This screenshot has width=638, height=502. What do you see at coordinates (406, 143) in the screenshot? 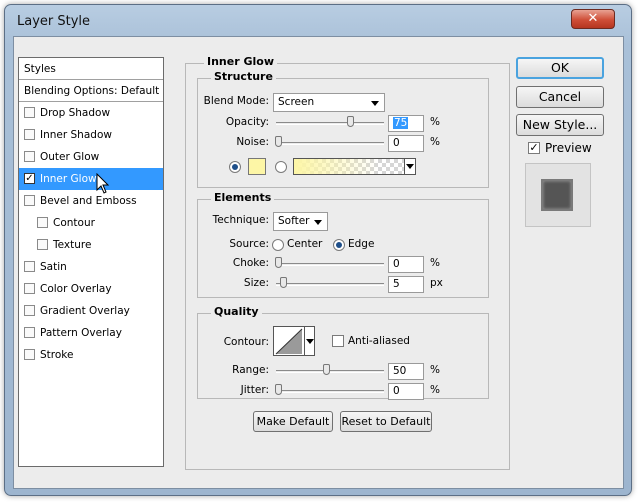
I see `noise-input: 0` at bounding box center [406, 143].